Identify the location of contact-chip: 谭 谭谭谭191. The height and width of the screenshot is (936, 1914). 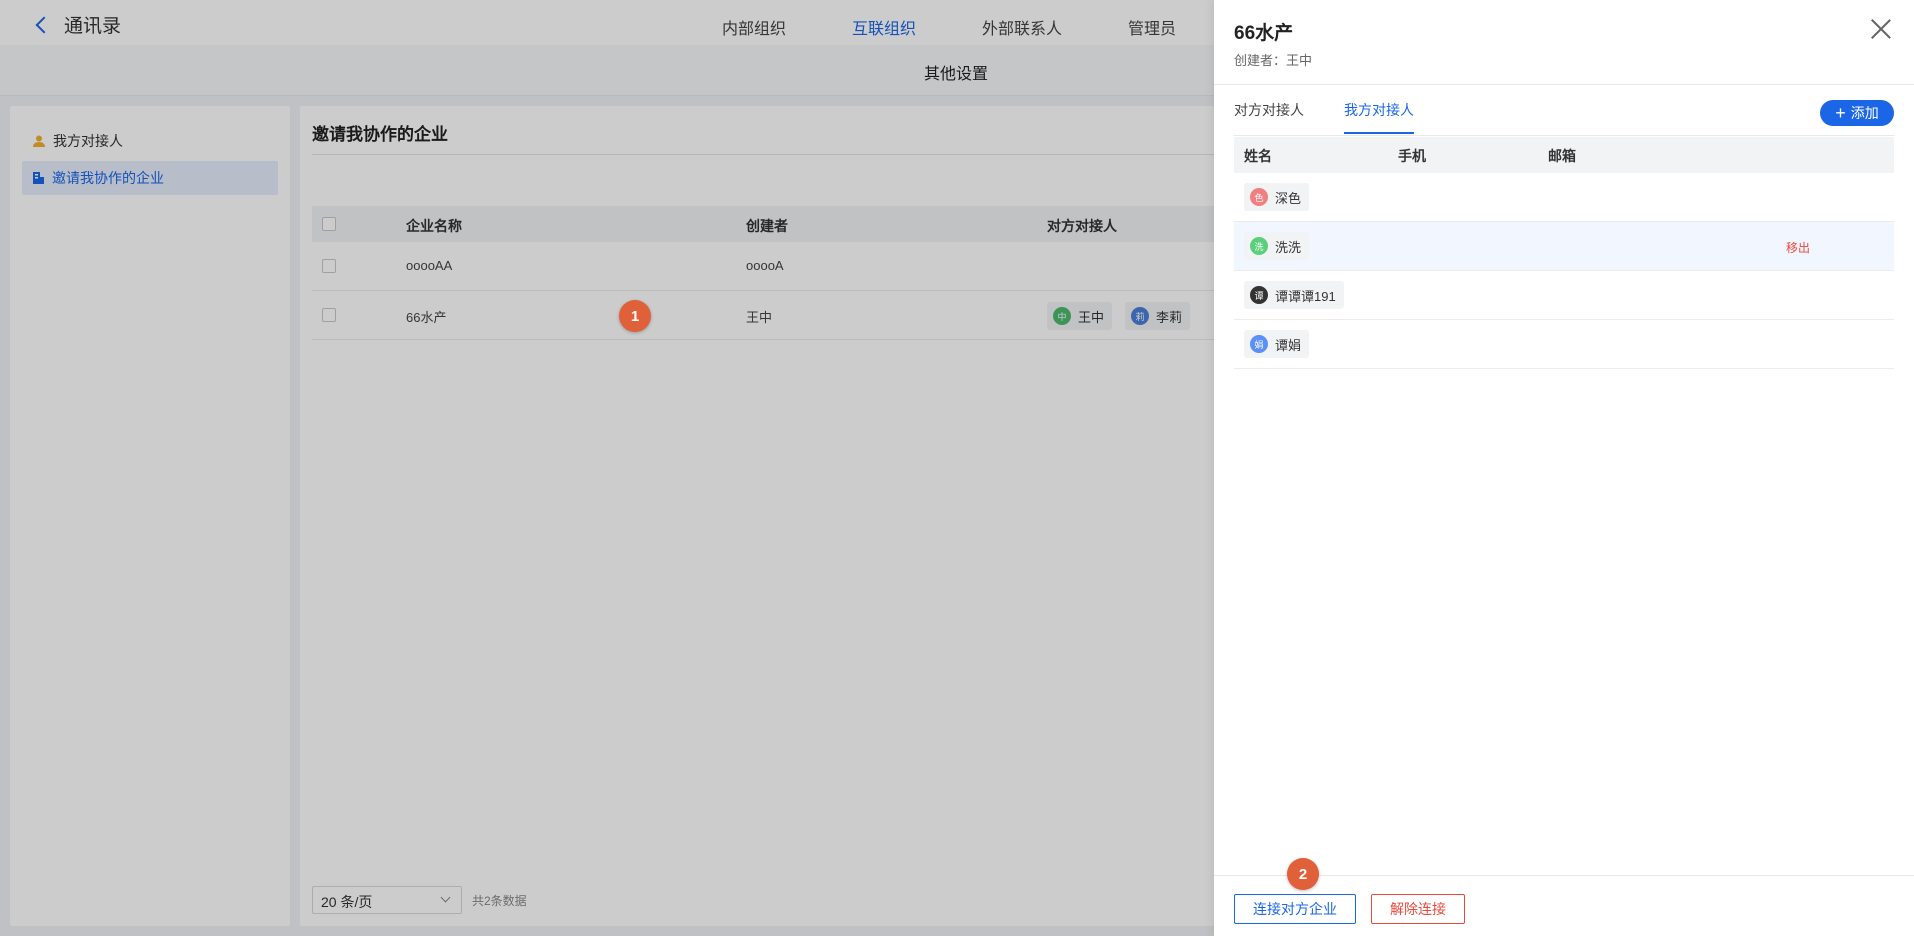
(1294, 295).